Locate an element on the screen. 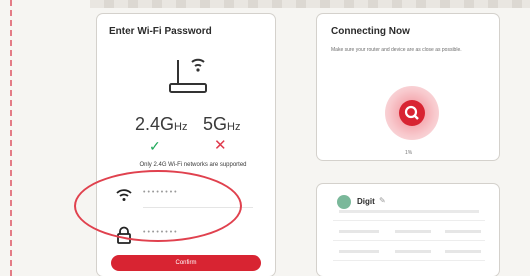  connecting-indicator is located at coordinates (412, 113).